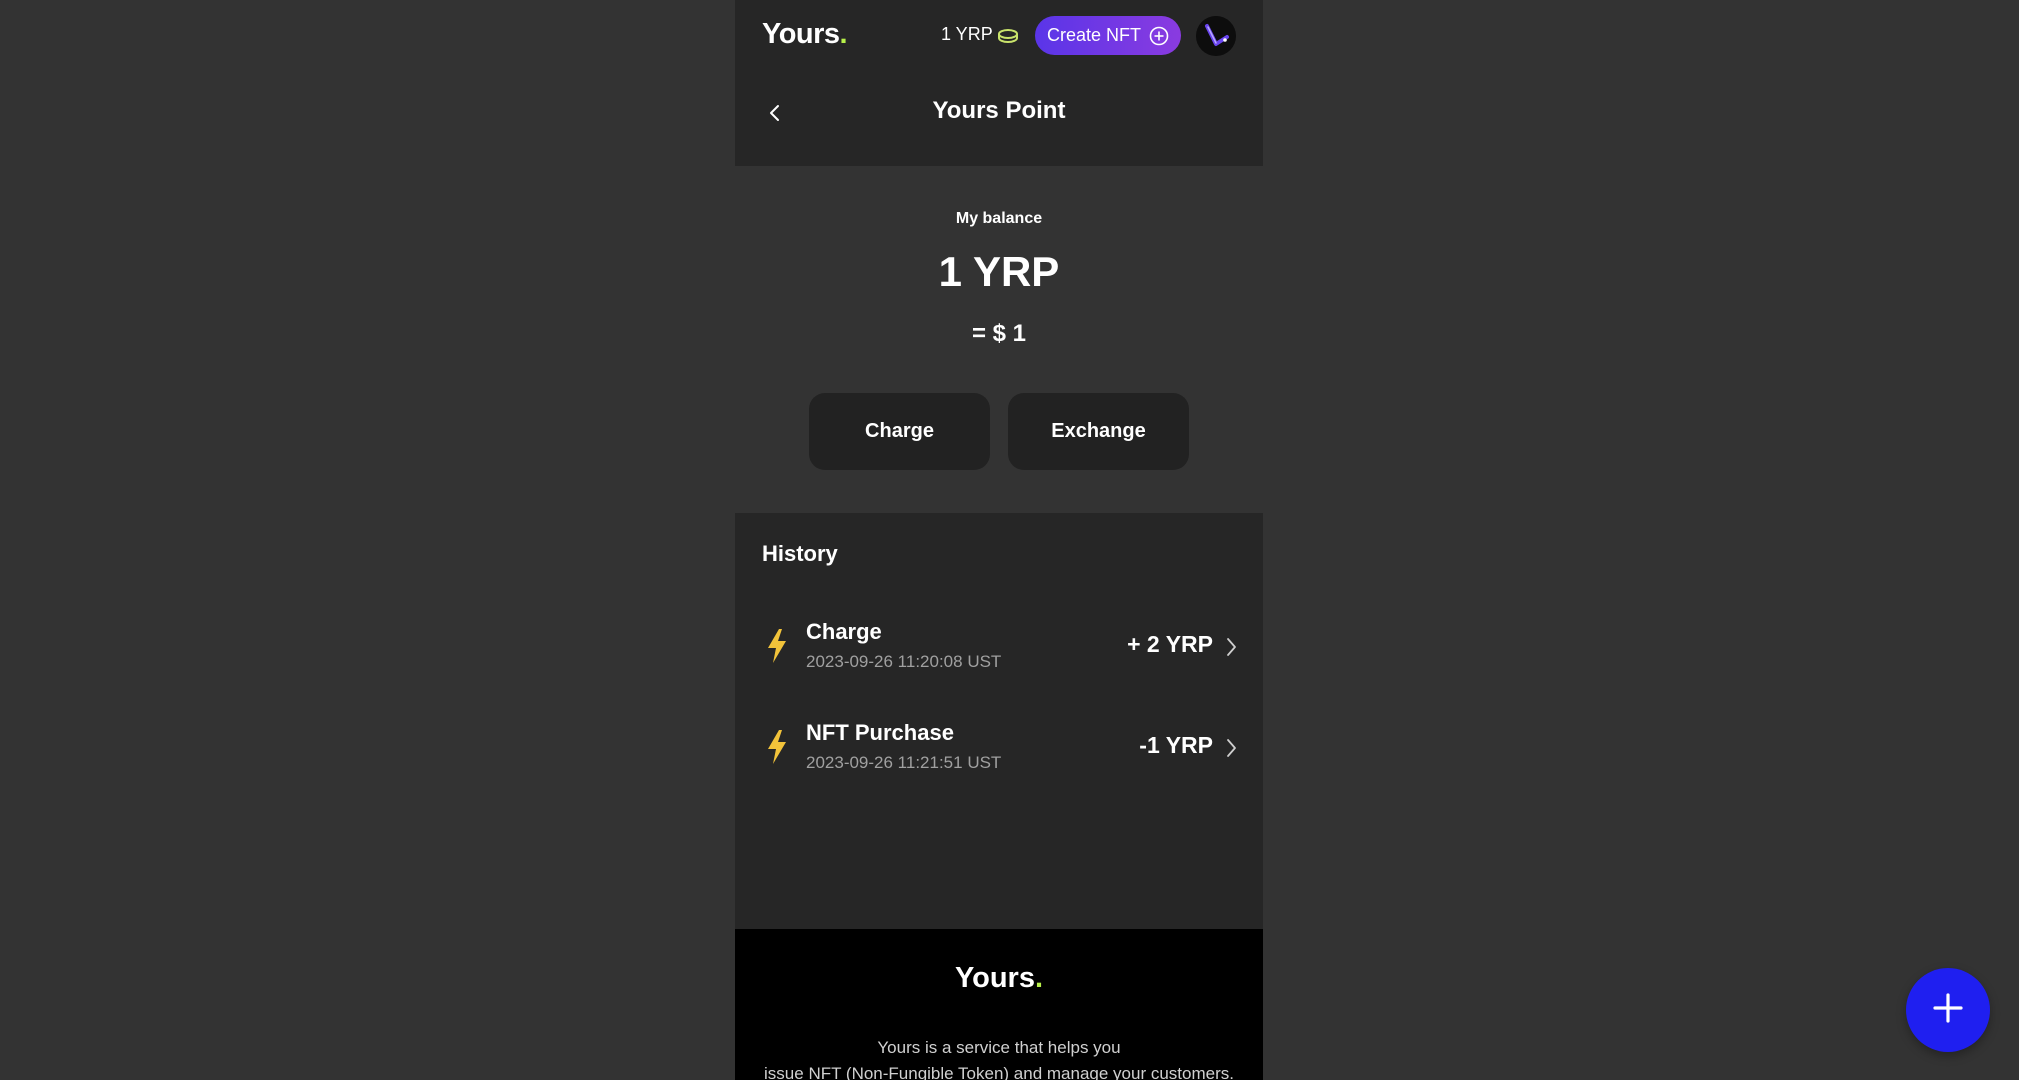 This screenshot has height=1080, width=2019. I want to click on points-balance-chip: 1 YRP, so click(979, 34).